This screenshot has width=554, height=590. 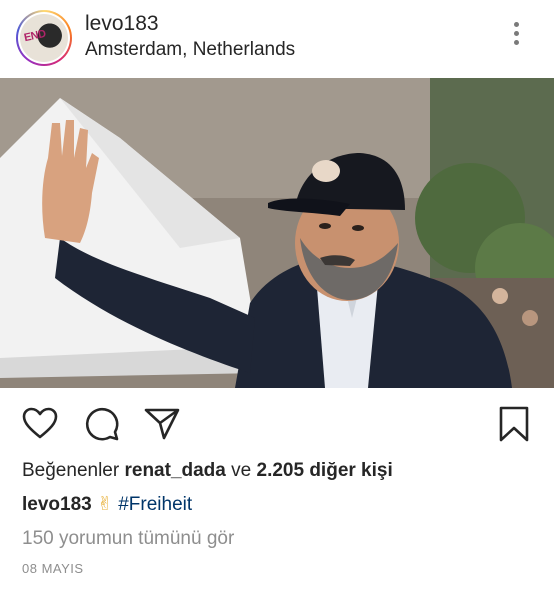 I want to click on bookmark-icon, so click(x=514, y=424).